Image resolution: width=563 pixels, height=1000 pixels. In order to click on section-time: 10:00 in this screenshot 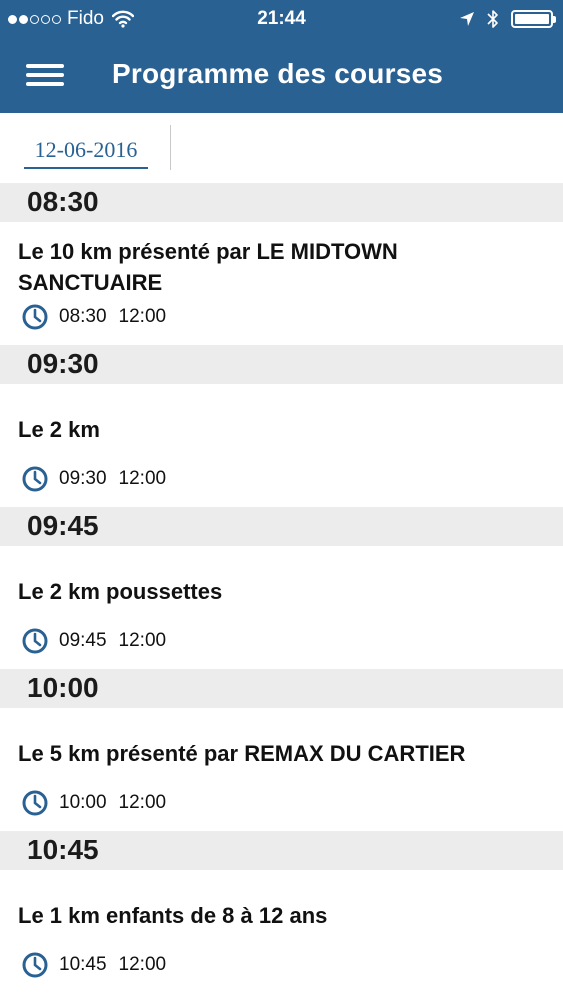, I will do `click(63, 687)`.